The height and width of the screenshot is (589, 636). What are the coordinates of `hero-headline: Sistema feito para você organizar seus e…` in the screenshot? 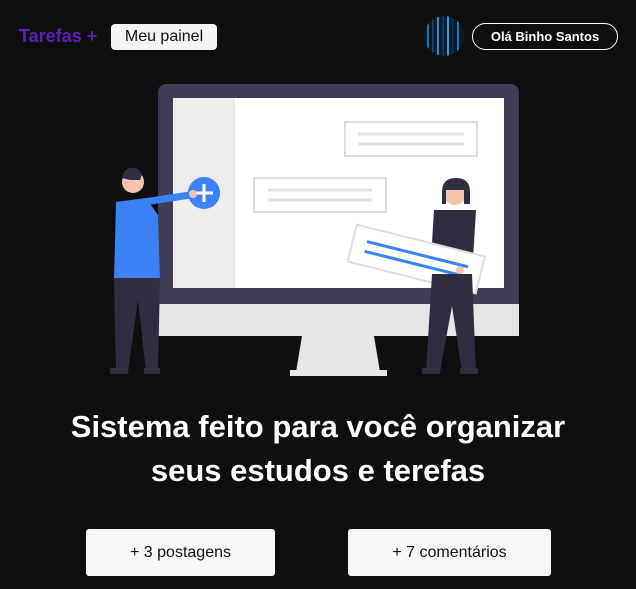 It's located at (318, 449).